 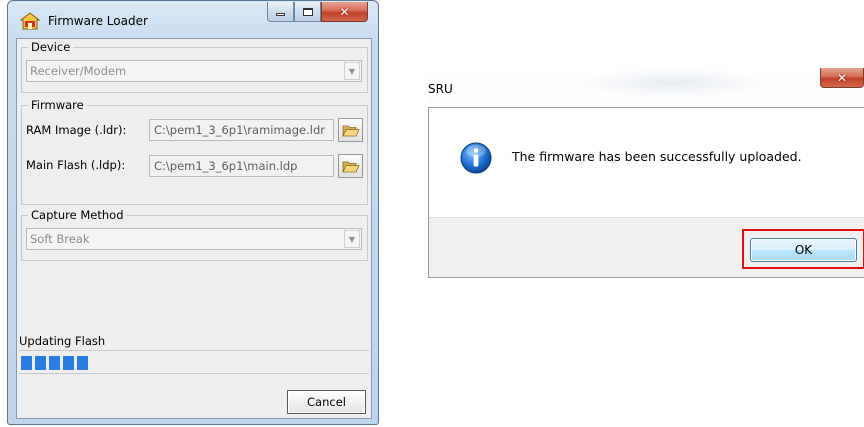 What do you see at coordinates (77, 215) in the screenshot?
I see `capture-method-legend: Capture Method` at bounding box center [77, 215].